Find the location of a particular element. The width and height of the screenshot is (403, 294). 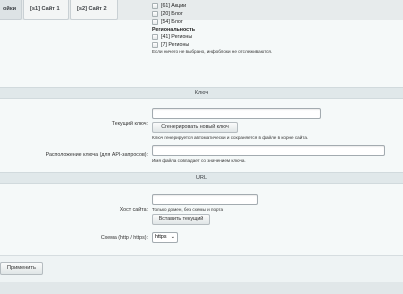

key-location-label: Расположение ключа (для API-запросов): is located at coordinates (96, 155).